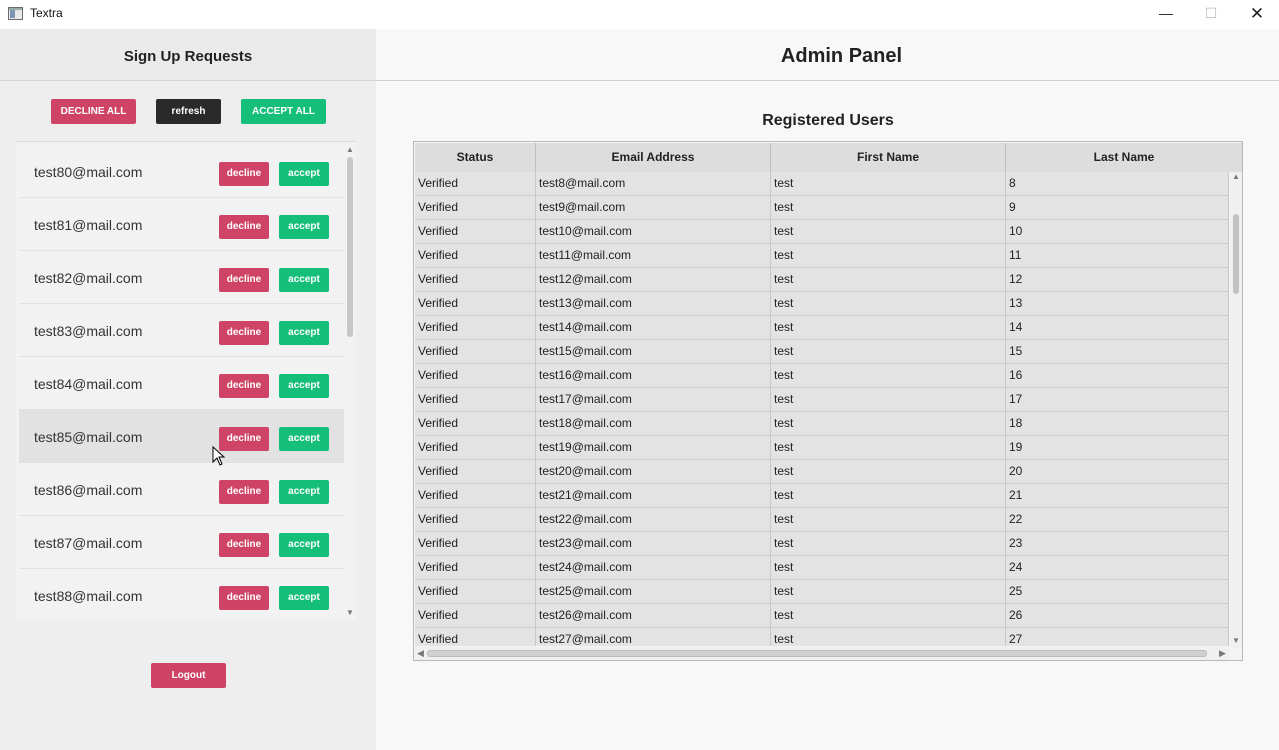 The width and height of the screenshot is (1279, 750). What do you see at coordinates (181, 489) in the screenshot?
I see `request-row: test86@mail.com decline accept` at bounding box center [181, 489].